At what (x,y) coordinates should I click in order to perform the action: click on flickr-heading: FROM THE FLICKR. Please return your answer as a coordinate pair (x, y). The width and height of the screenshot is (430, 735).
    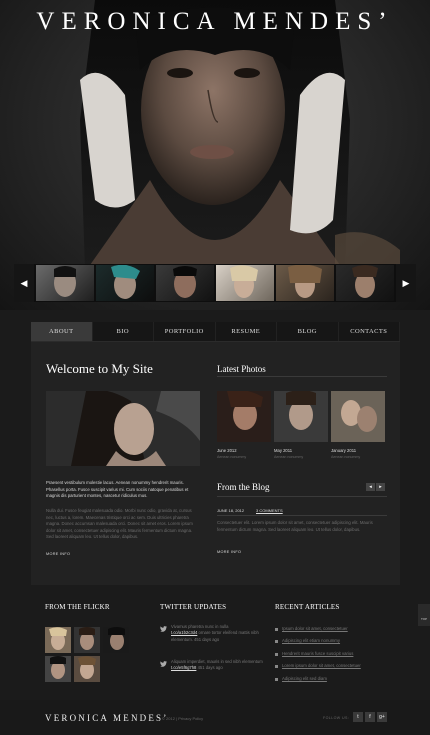
    Looking at the image, I should click on (77, 607).